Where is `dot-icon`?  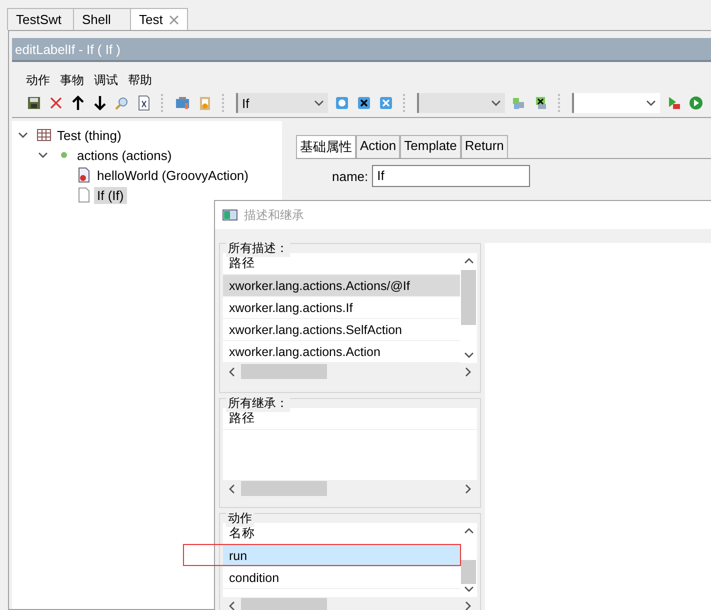
dot-icon is located at coordinates (64, 155).